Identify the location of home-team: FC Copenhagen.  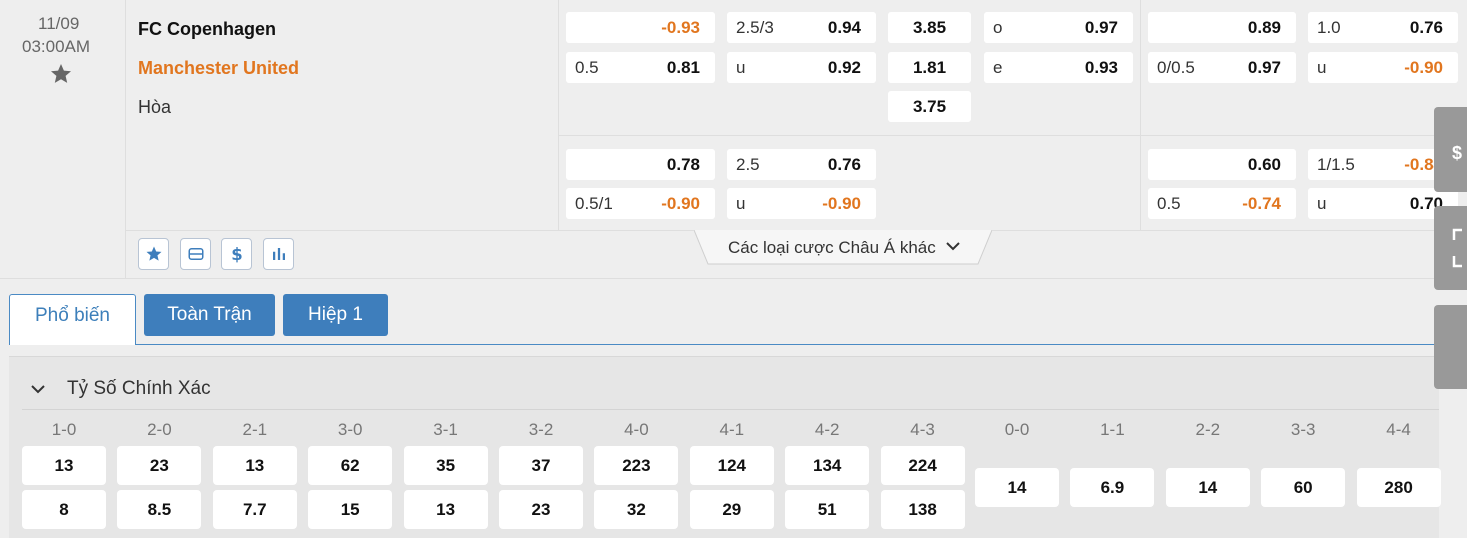
(207, 29).